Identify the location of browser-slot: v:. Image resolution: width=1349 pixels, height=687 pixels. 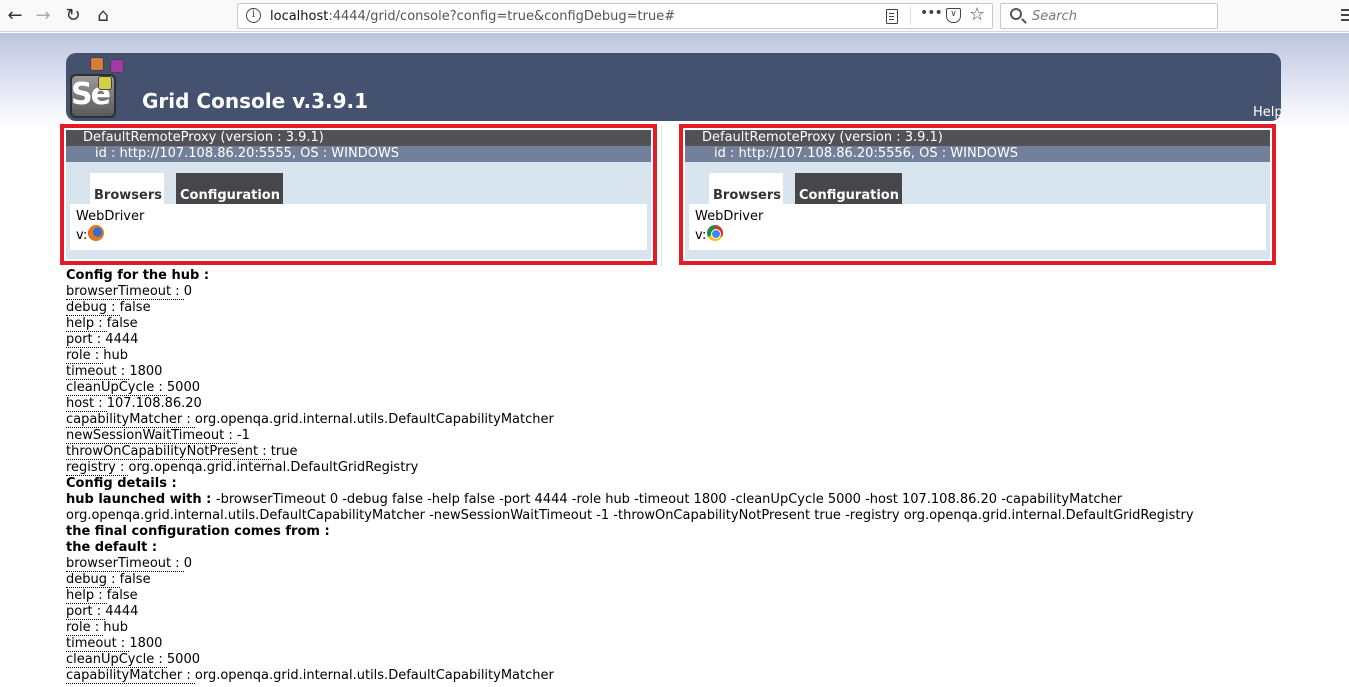
(977, 234).